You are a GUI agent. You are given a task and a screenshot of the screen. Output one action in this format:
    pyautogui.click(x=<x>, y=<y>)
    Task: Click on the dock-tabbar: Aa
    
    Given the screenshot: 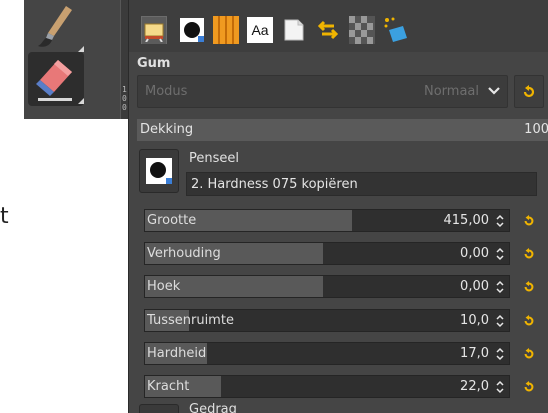 What is the action you would take?
    pyautogui.click(x=338, y=26)
    